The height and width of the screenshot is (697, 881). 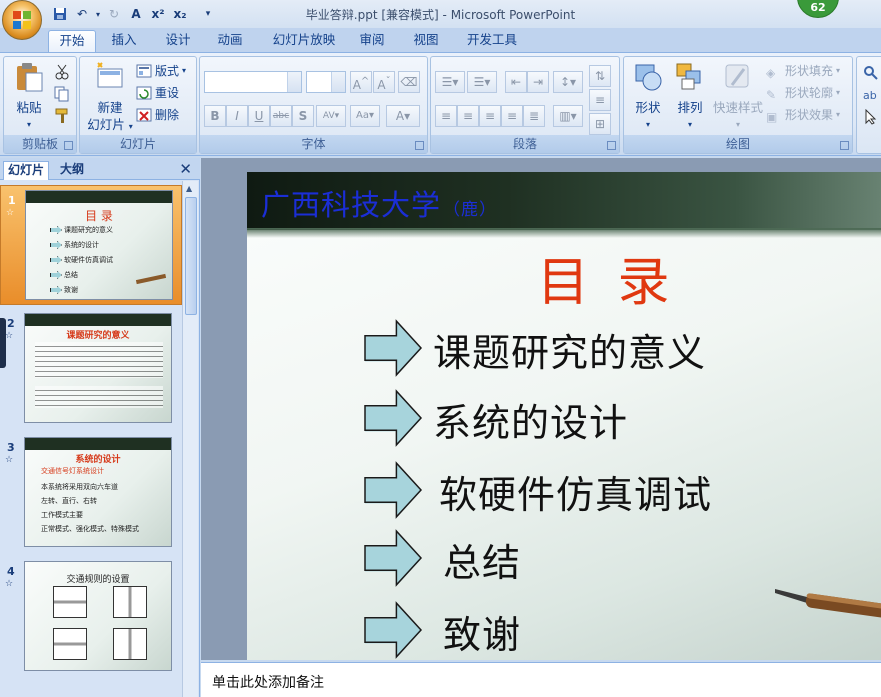 I want to click on format-painter-icon, so click(x=62, y=116).